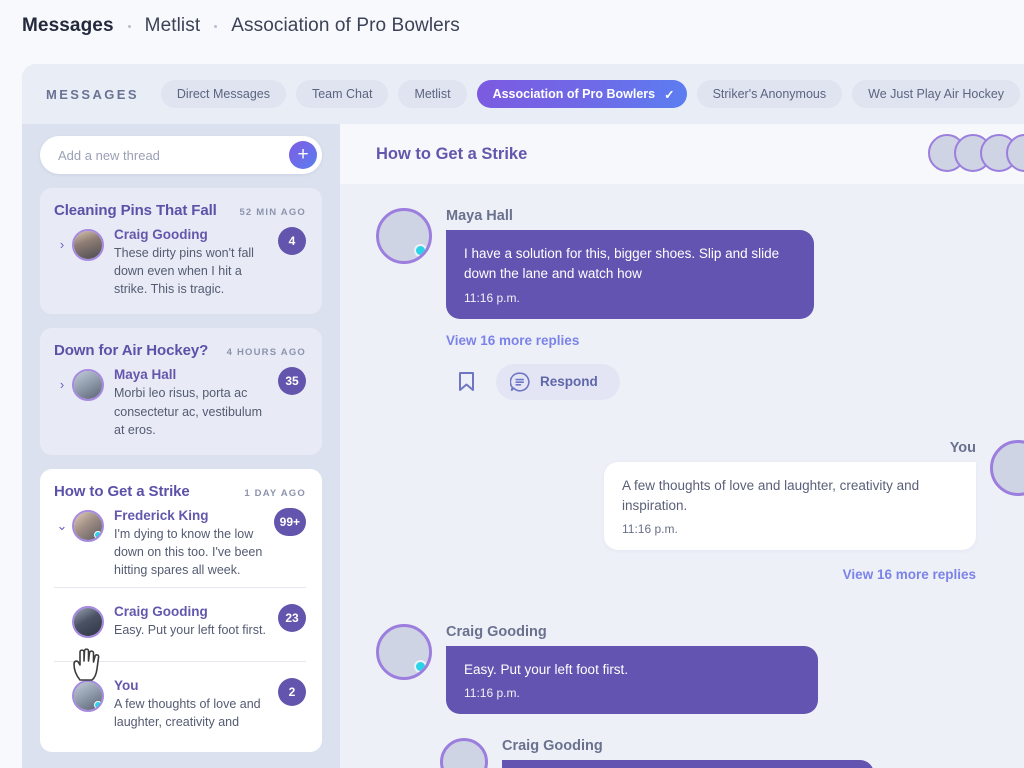 The image size is (1024, 768). I want to click on tab-label: Association of Pro Bowlers, so click(574, 94).